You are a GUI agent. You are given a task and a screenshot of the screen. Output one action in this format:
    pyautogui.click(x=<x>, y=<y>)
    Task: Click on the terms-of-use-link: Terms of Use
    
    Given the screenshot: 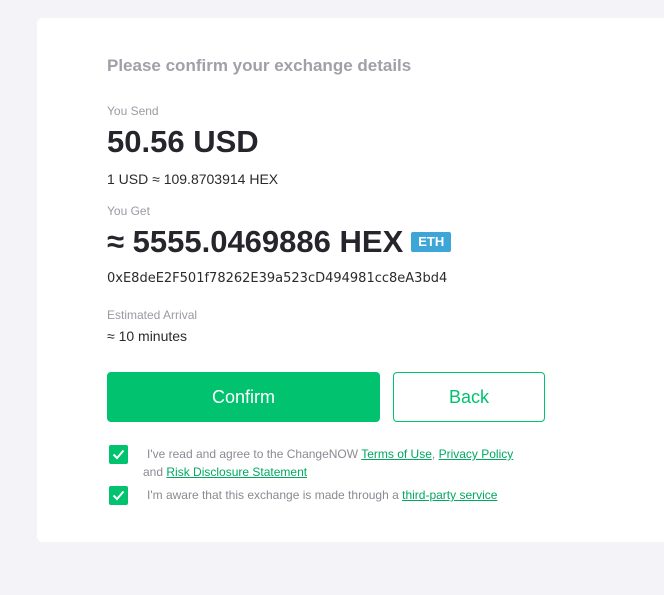 What is the action you would take?
    pyautogui.click(x=396, y=454)
    